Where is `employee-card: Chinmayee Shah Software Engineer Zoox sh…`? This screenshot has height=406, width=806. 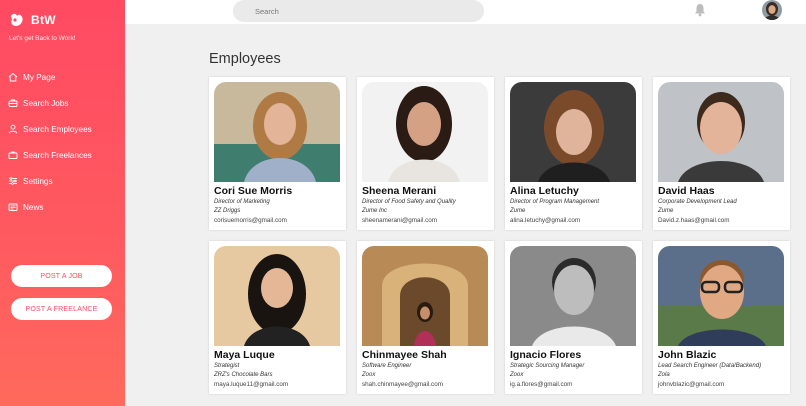
employee-card: Chinmayee Shah Software Engineer Zoox sh… is located at coordinates (425, 317).